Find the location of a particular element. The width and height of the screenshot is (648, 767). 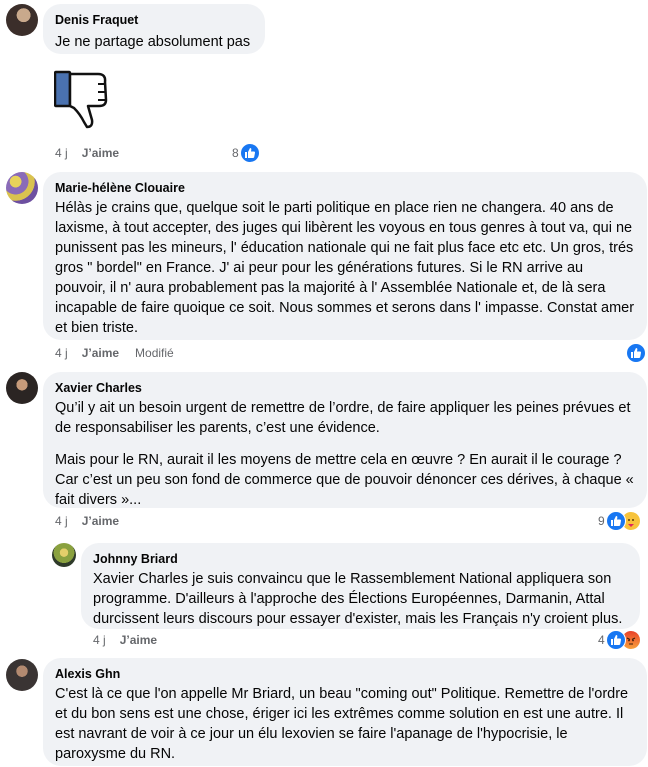

reaction-count: 9 is located at coordinates (601, 521).